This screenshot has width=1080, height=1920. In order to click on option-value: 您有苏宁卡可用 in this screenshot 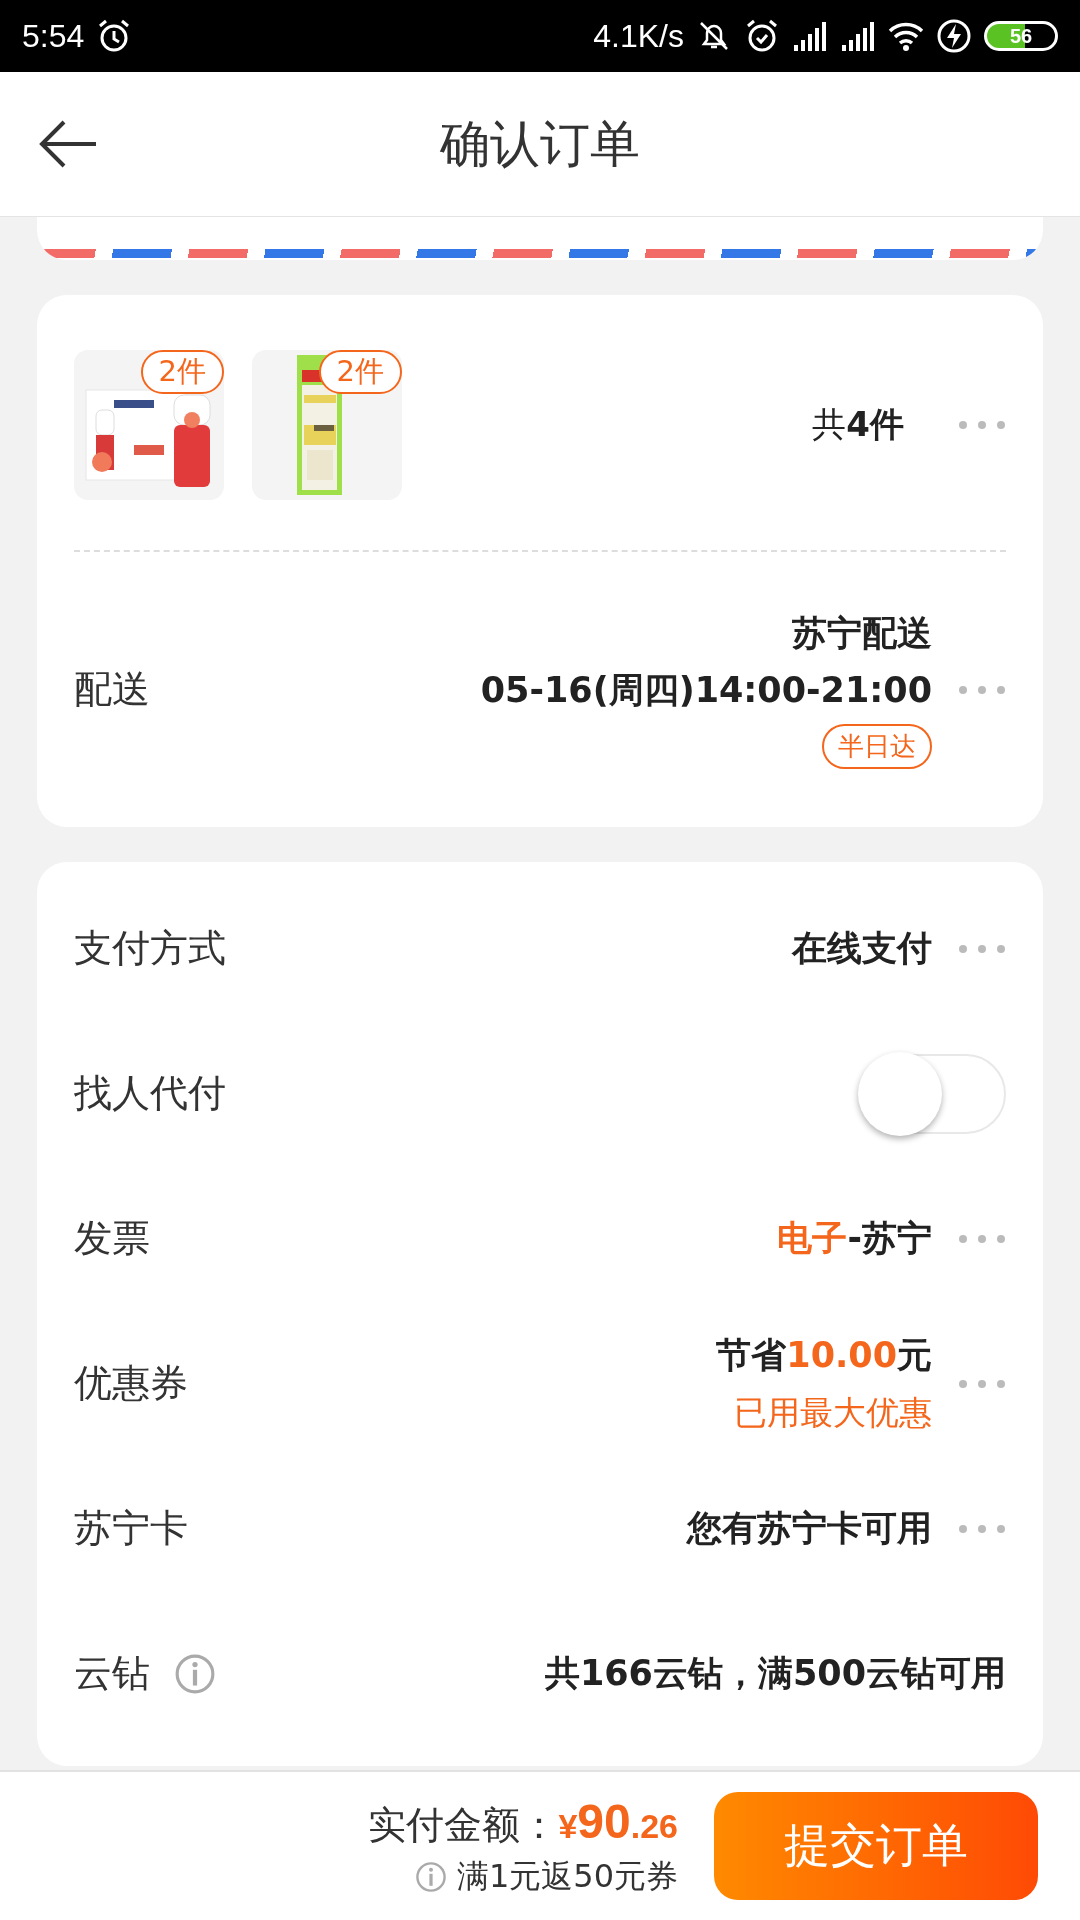, I will do `click(809, 1528)`.